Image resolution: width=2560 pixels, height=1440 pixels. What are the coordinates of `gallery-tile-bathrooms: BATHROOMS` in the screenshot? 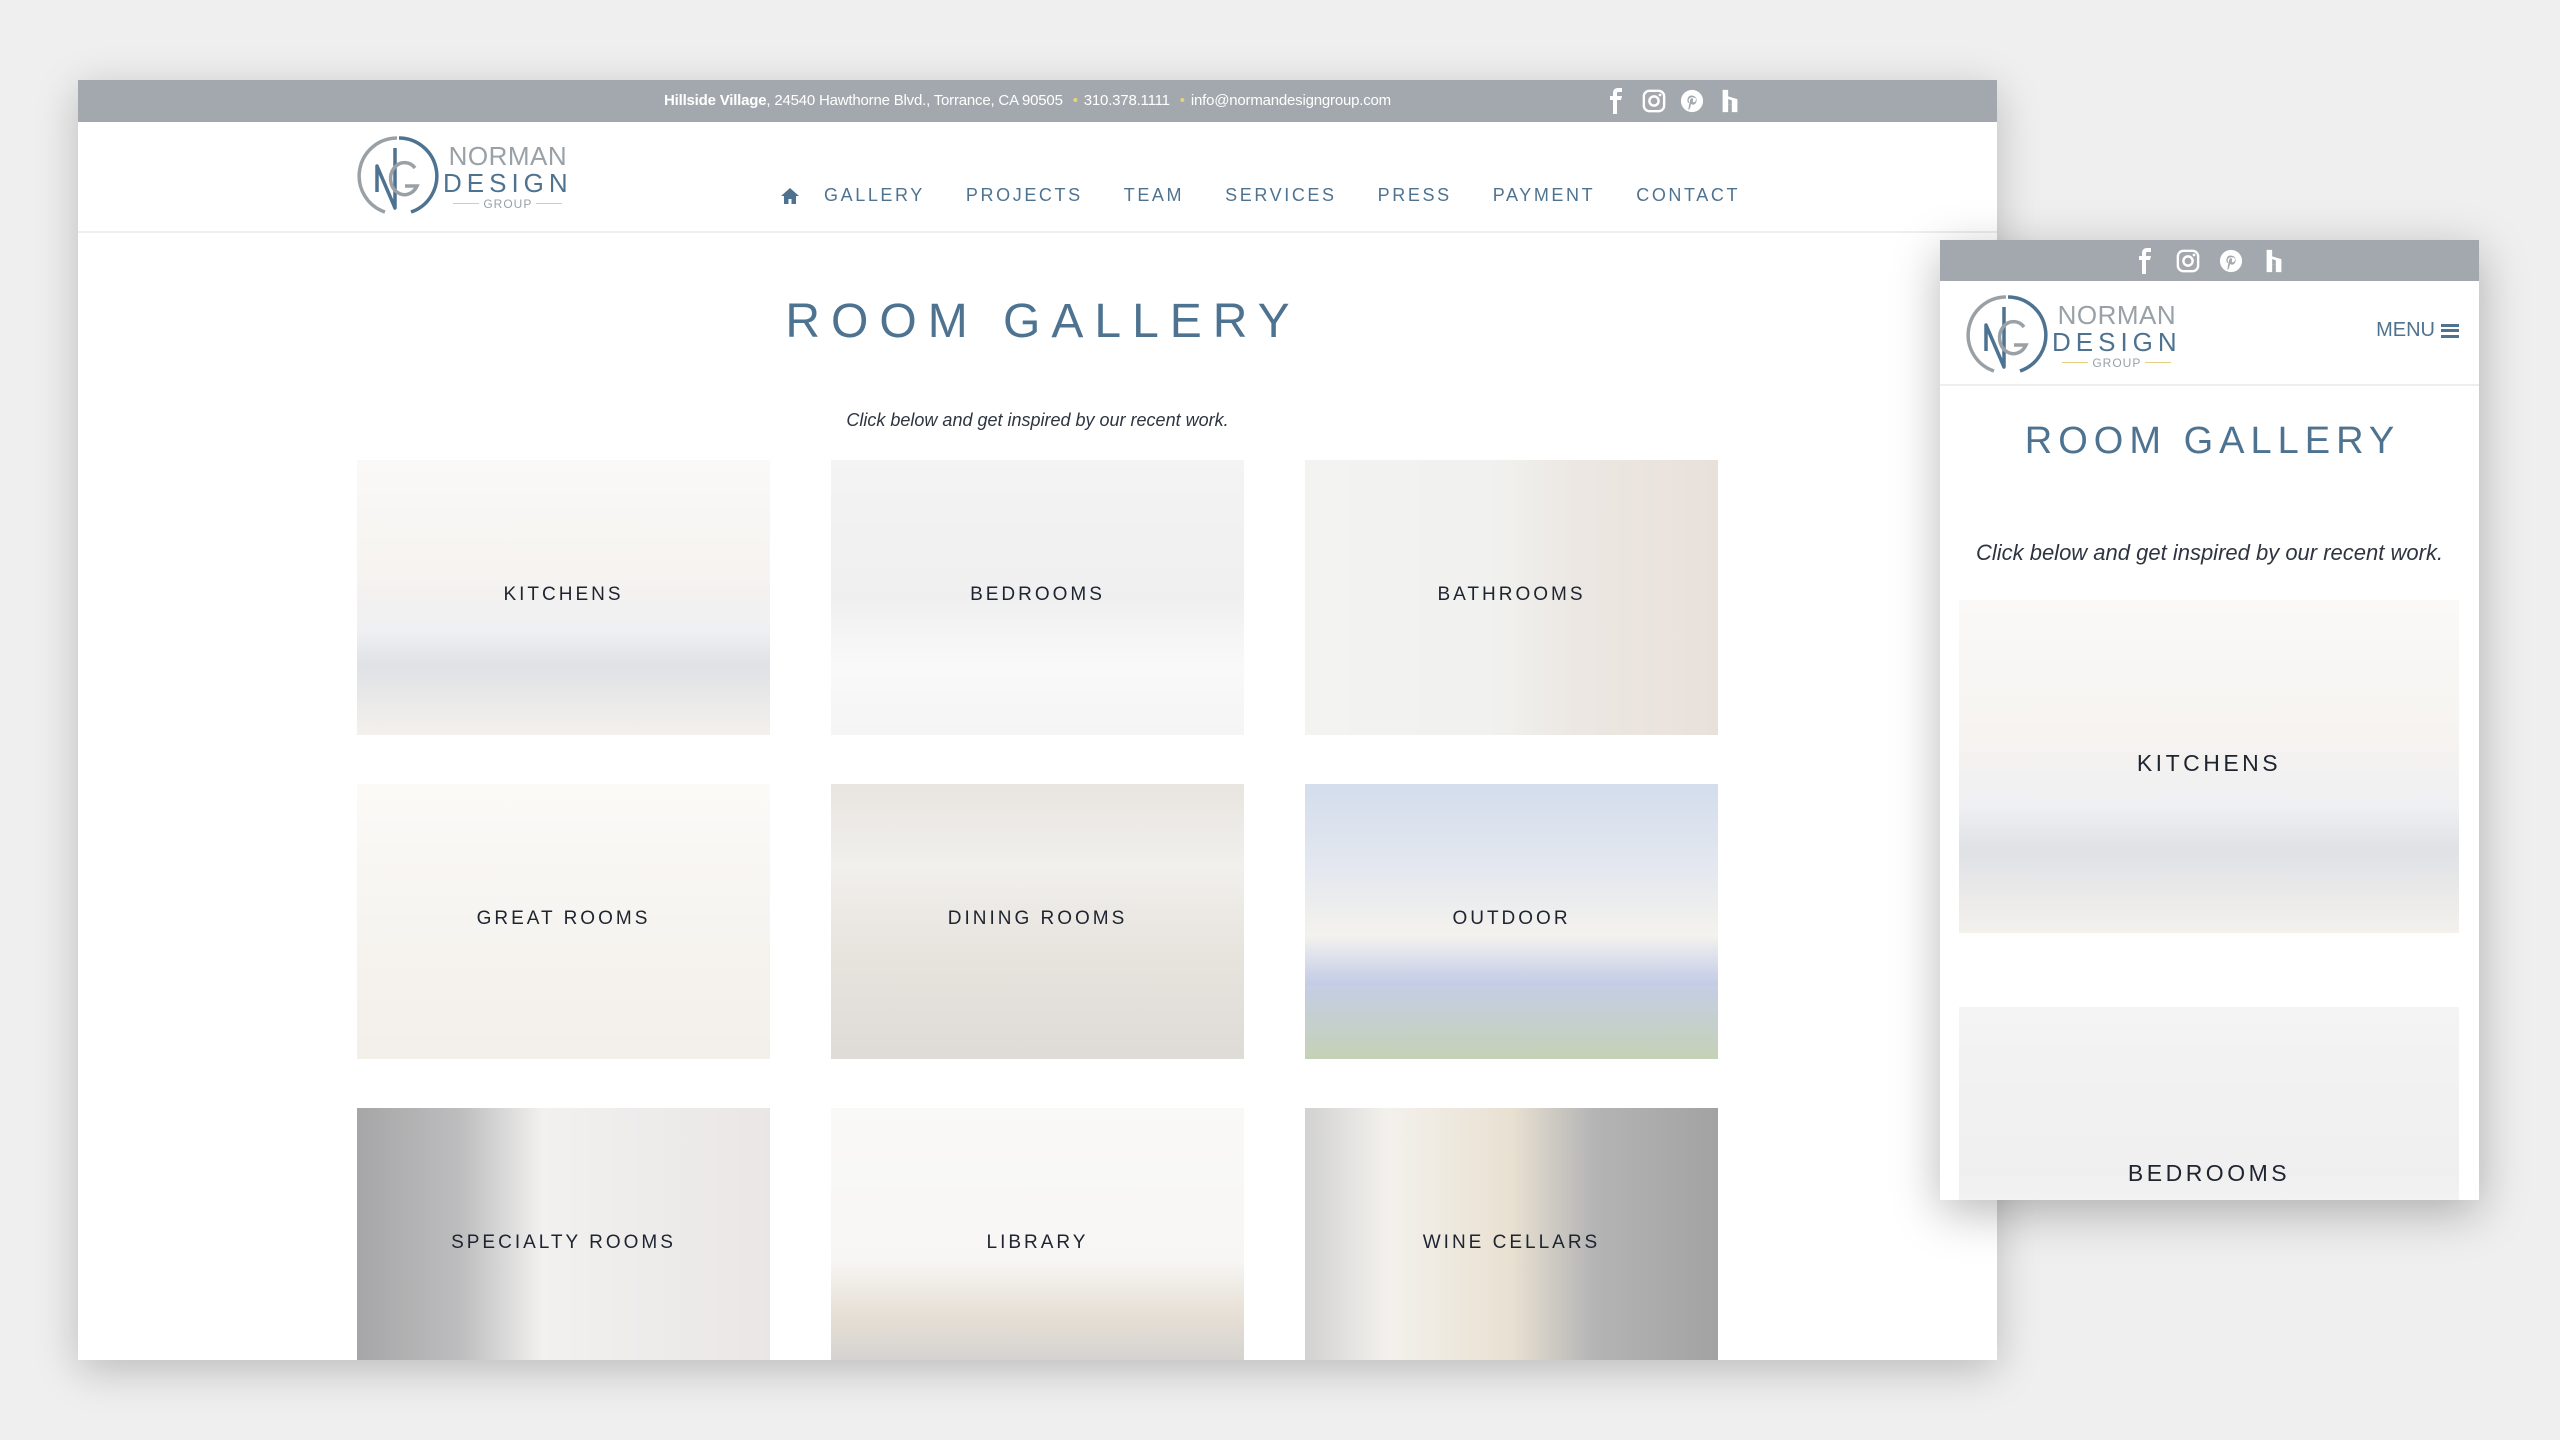 It's located at (1511, 597).